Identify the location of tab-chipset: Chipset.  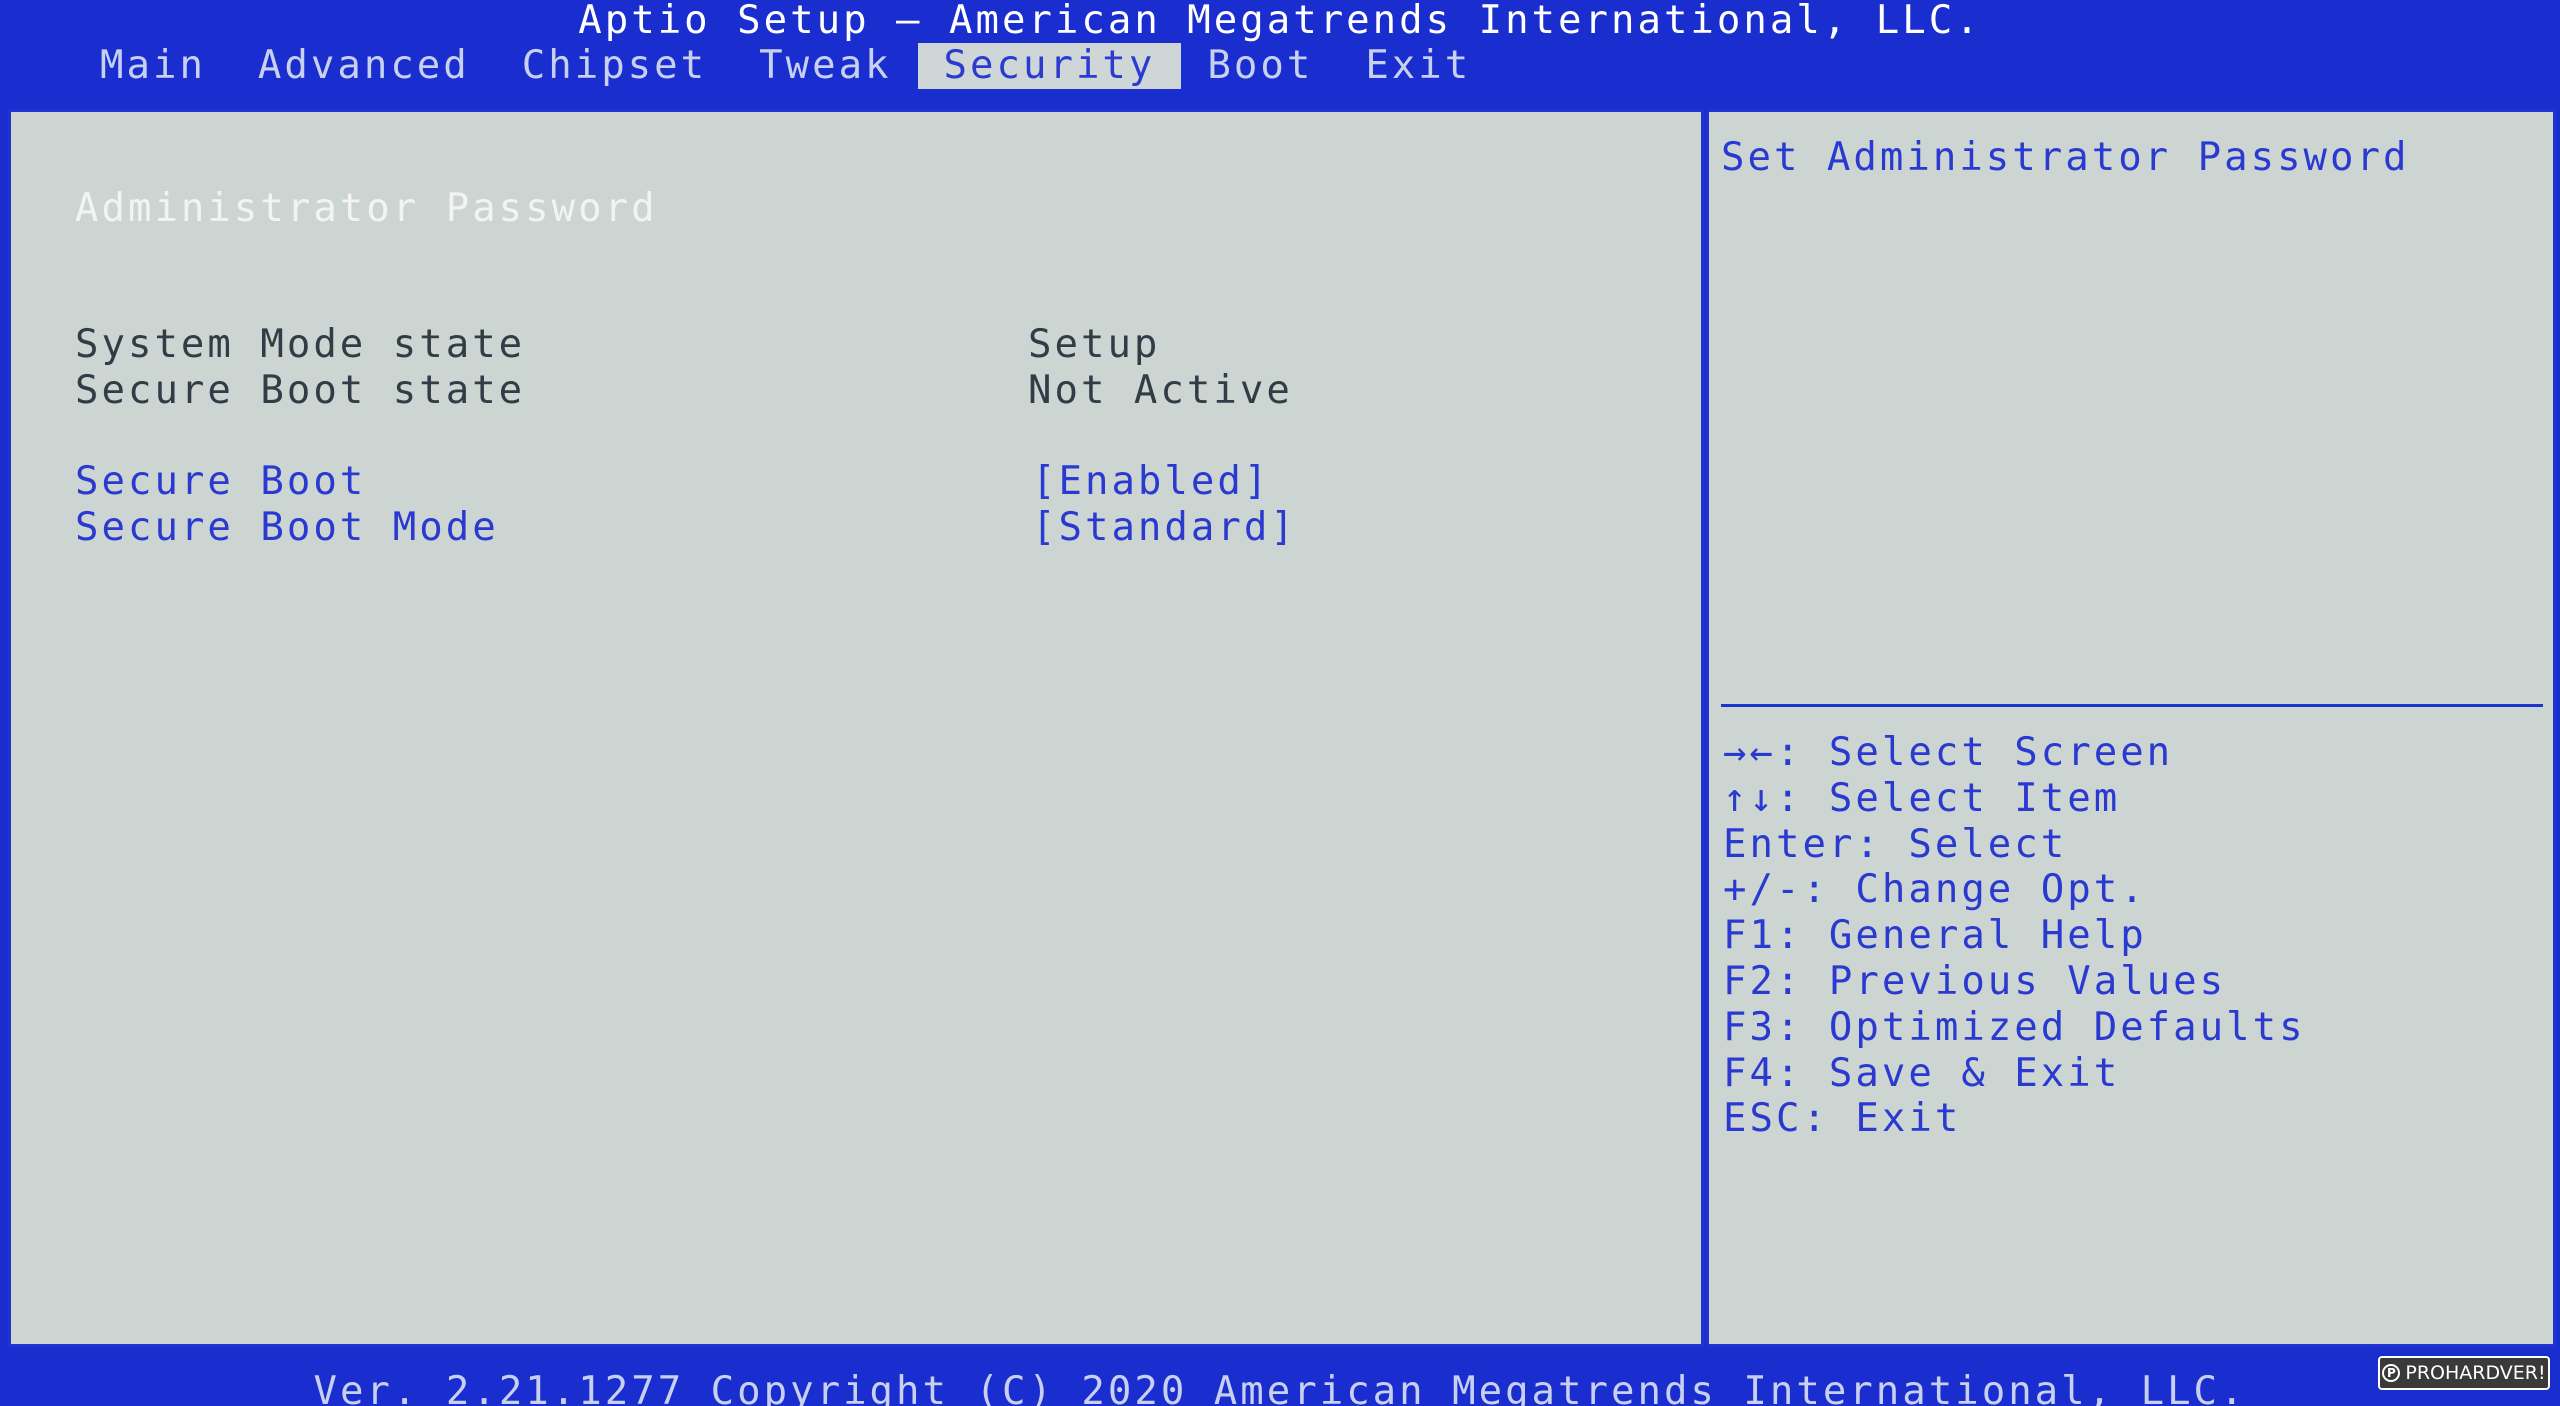
(614, 66).